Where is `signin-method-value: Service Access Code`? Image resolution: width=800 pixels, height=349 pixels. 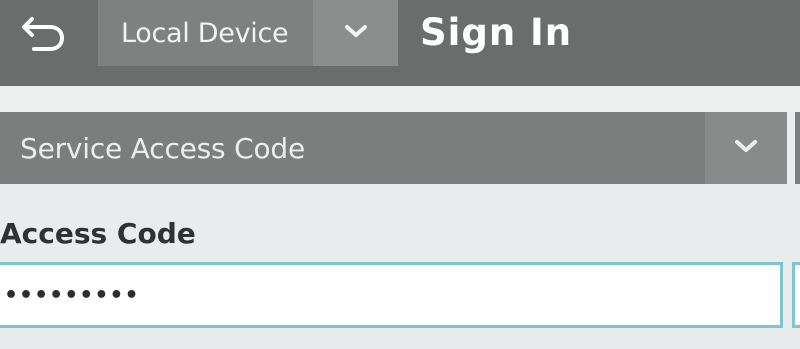 signin-method-value: Service Access Code is located at coordinates (163, 148).